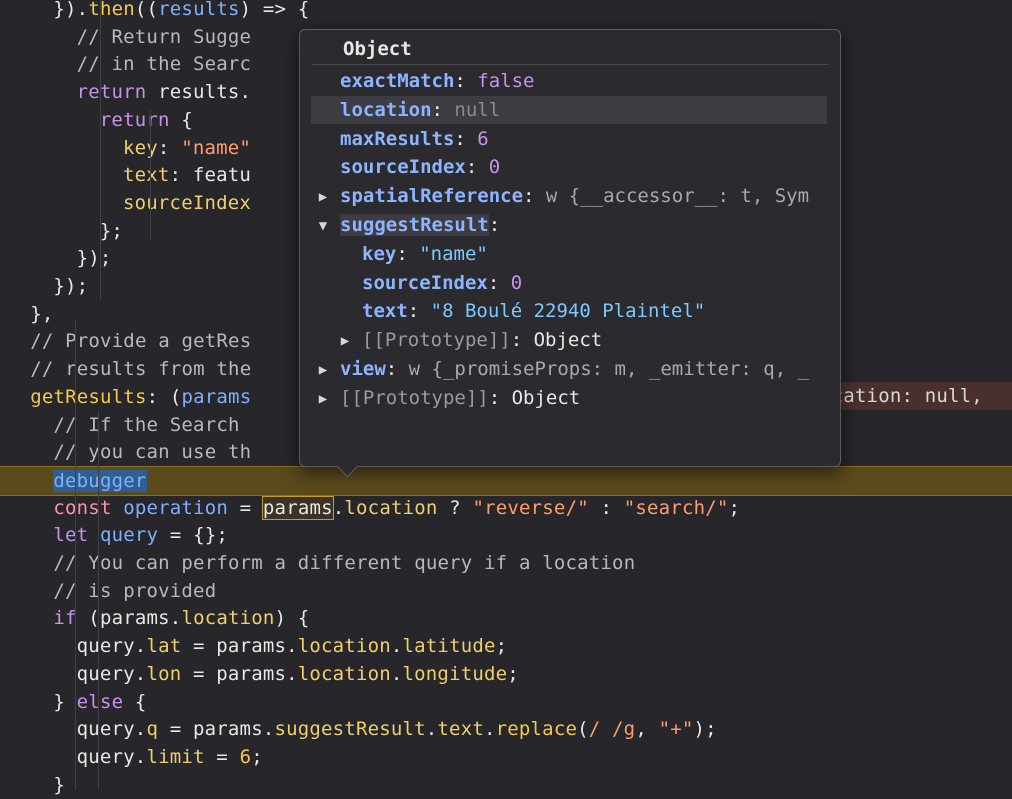 The height and width of the screenshot is (799, 1012). I want to click on property-key: sourceIndex, so click(403, 167).